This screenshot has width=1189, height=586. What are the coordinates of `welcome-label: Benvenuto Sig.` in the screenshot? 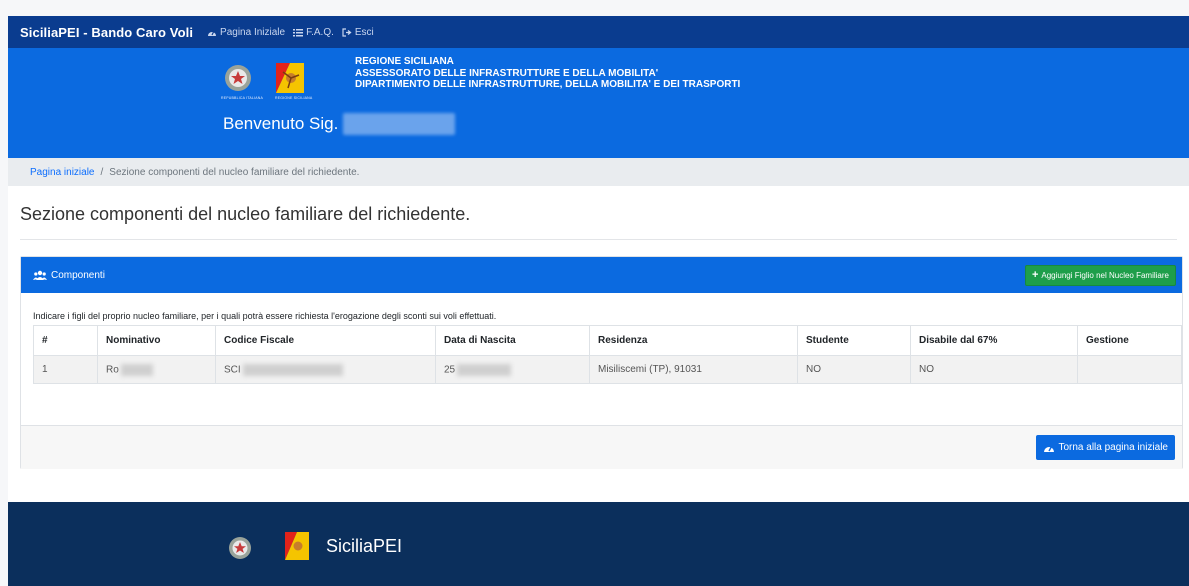 It's located at (281, 123).